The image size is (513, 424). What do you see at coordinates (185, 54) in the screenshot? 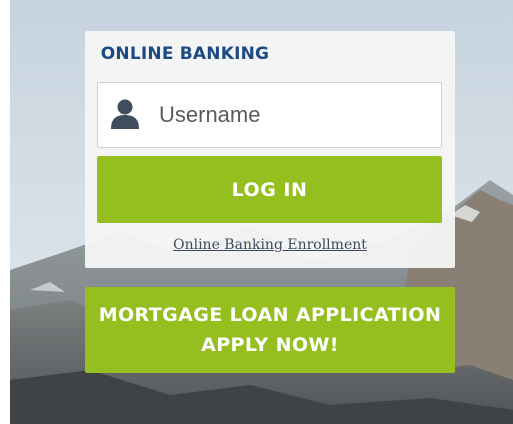
I see `online-banking-title: ONLINE BANKING` at bounding box center [185, 54].